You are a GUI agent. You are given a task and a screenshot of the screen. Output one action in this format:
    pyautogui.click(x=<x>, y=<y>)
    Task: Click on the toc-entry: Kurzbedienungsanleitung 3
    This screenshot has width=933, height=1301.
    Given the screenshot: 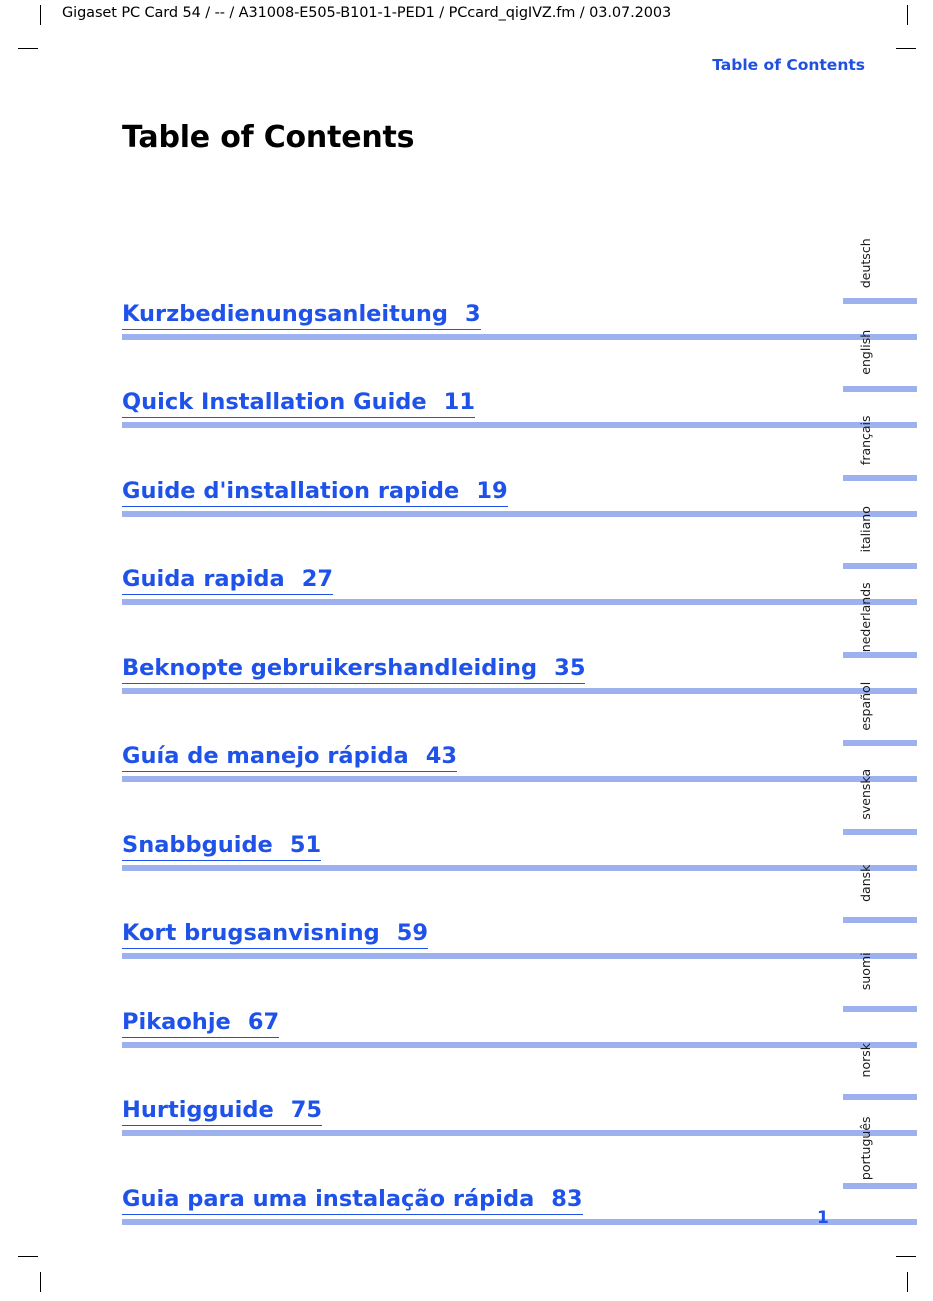 What is the action you would take?
    pyautogui.click(x=519, y=299)
    